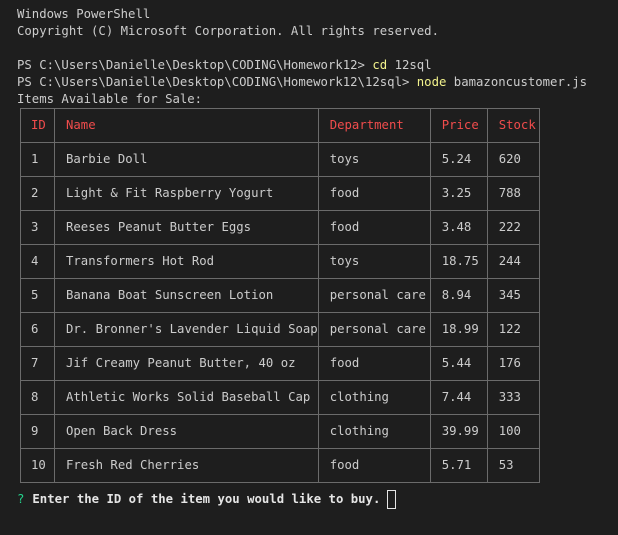 The image size is (618, 535). Describe the element at coordinates (374, 125) in the screenshot. I see `header-department: Department` at that location.